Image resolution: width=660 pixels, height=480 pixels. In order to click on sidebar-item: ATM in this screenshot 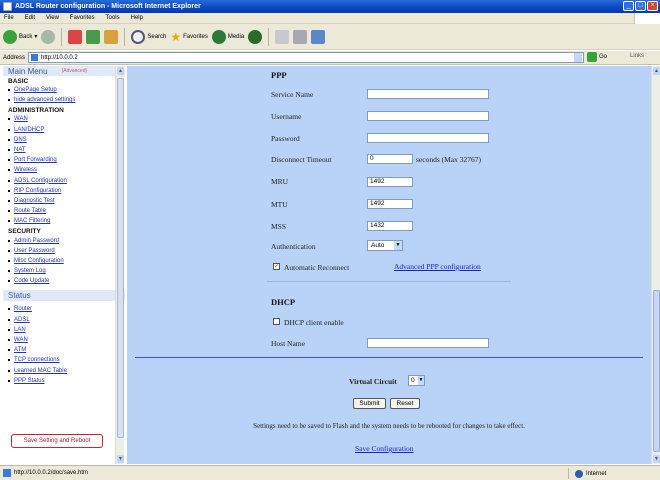, I will do `click(66, 350)`.